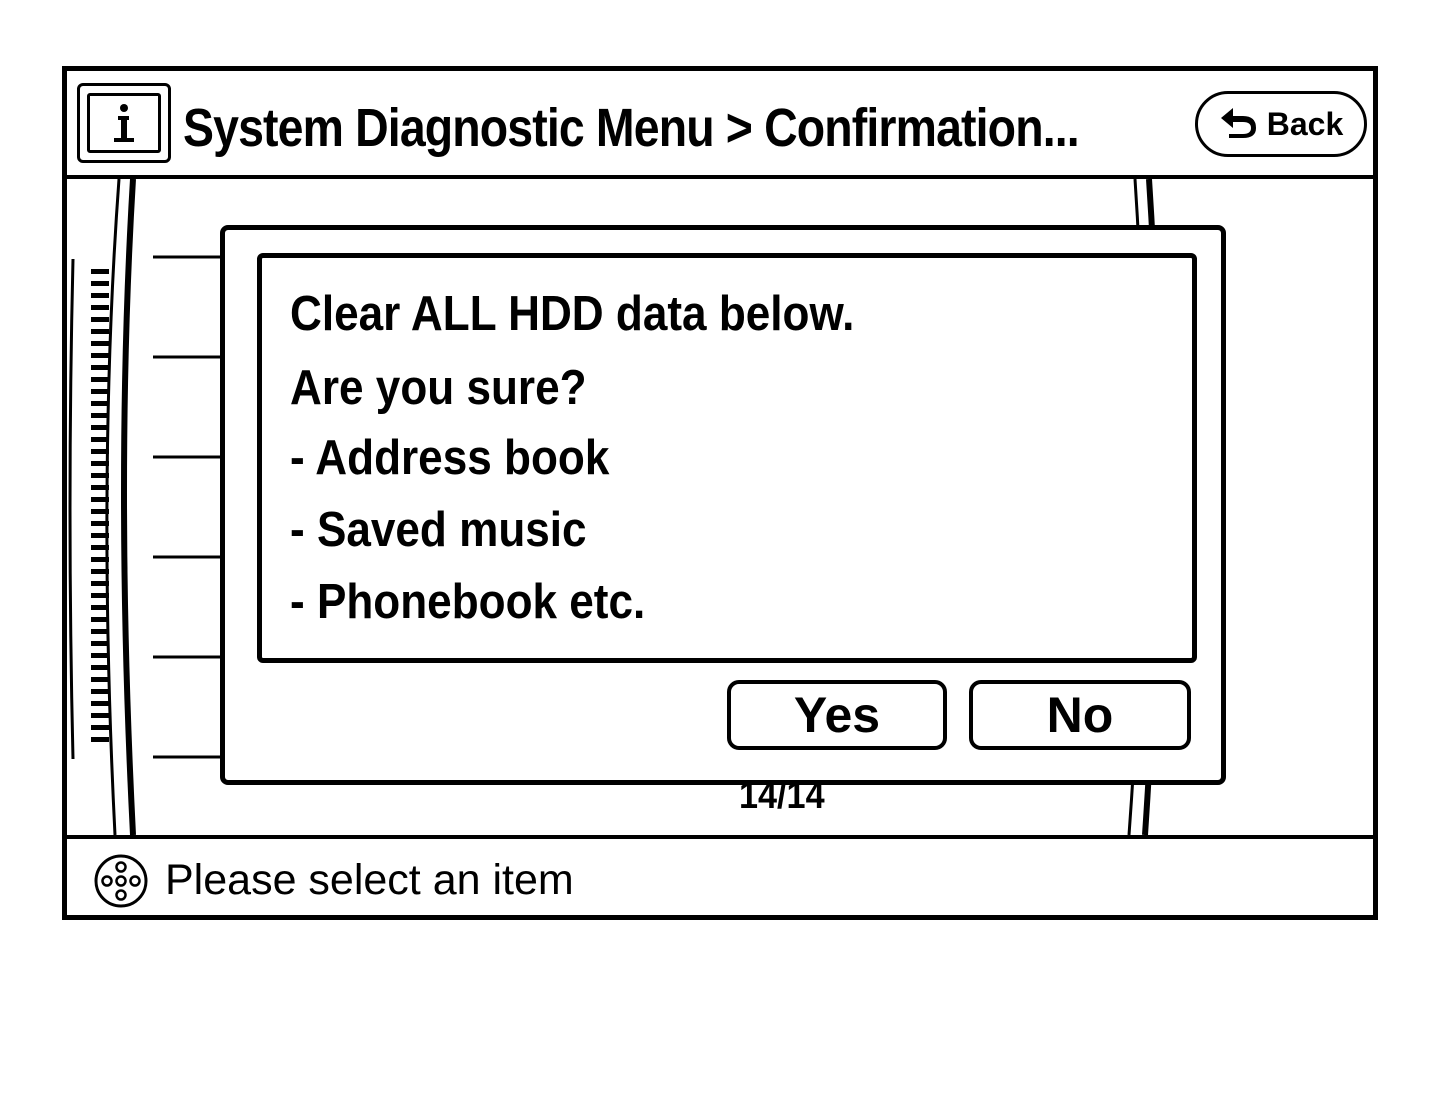 The image size is (1450, 1110). Describe the element at coordinates (1239, 124) in the screenshot. I see `back-arrow-icon` at that location.